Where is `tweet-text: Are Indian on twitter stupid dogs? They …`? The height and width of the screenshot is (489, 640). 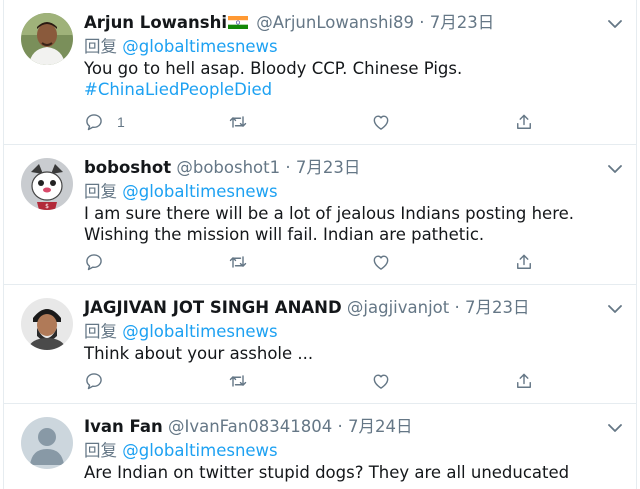 tweet-text: Are Indian on twitter stupid dogs? They … is located at coordinates (356, 475).